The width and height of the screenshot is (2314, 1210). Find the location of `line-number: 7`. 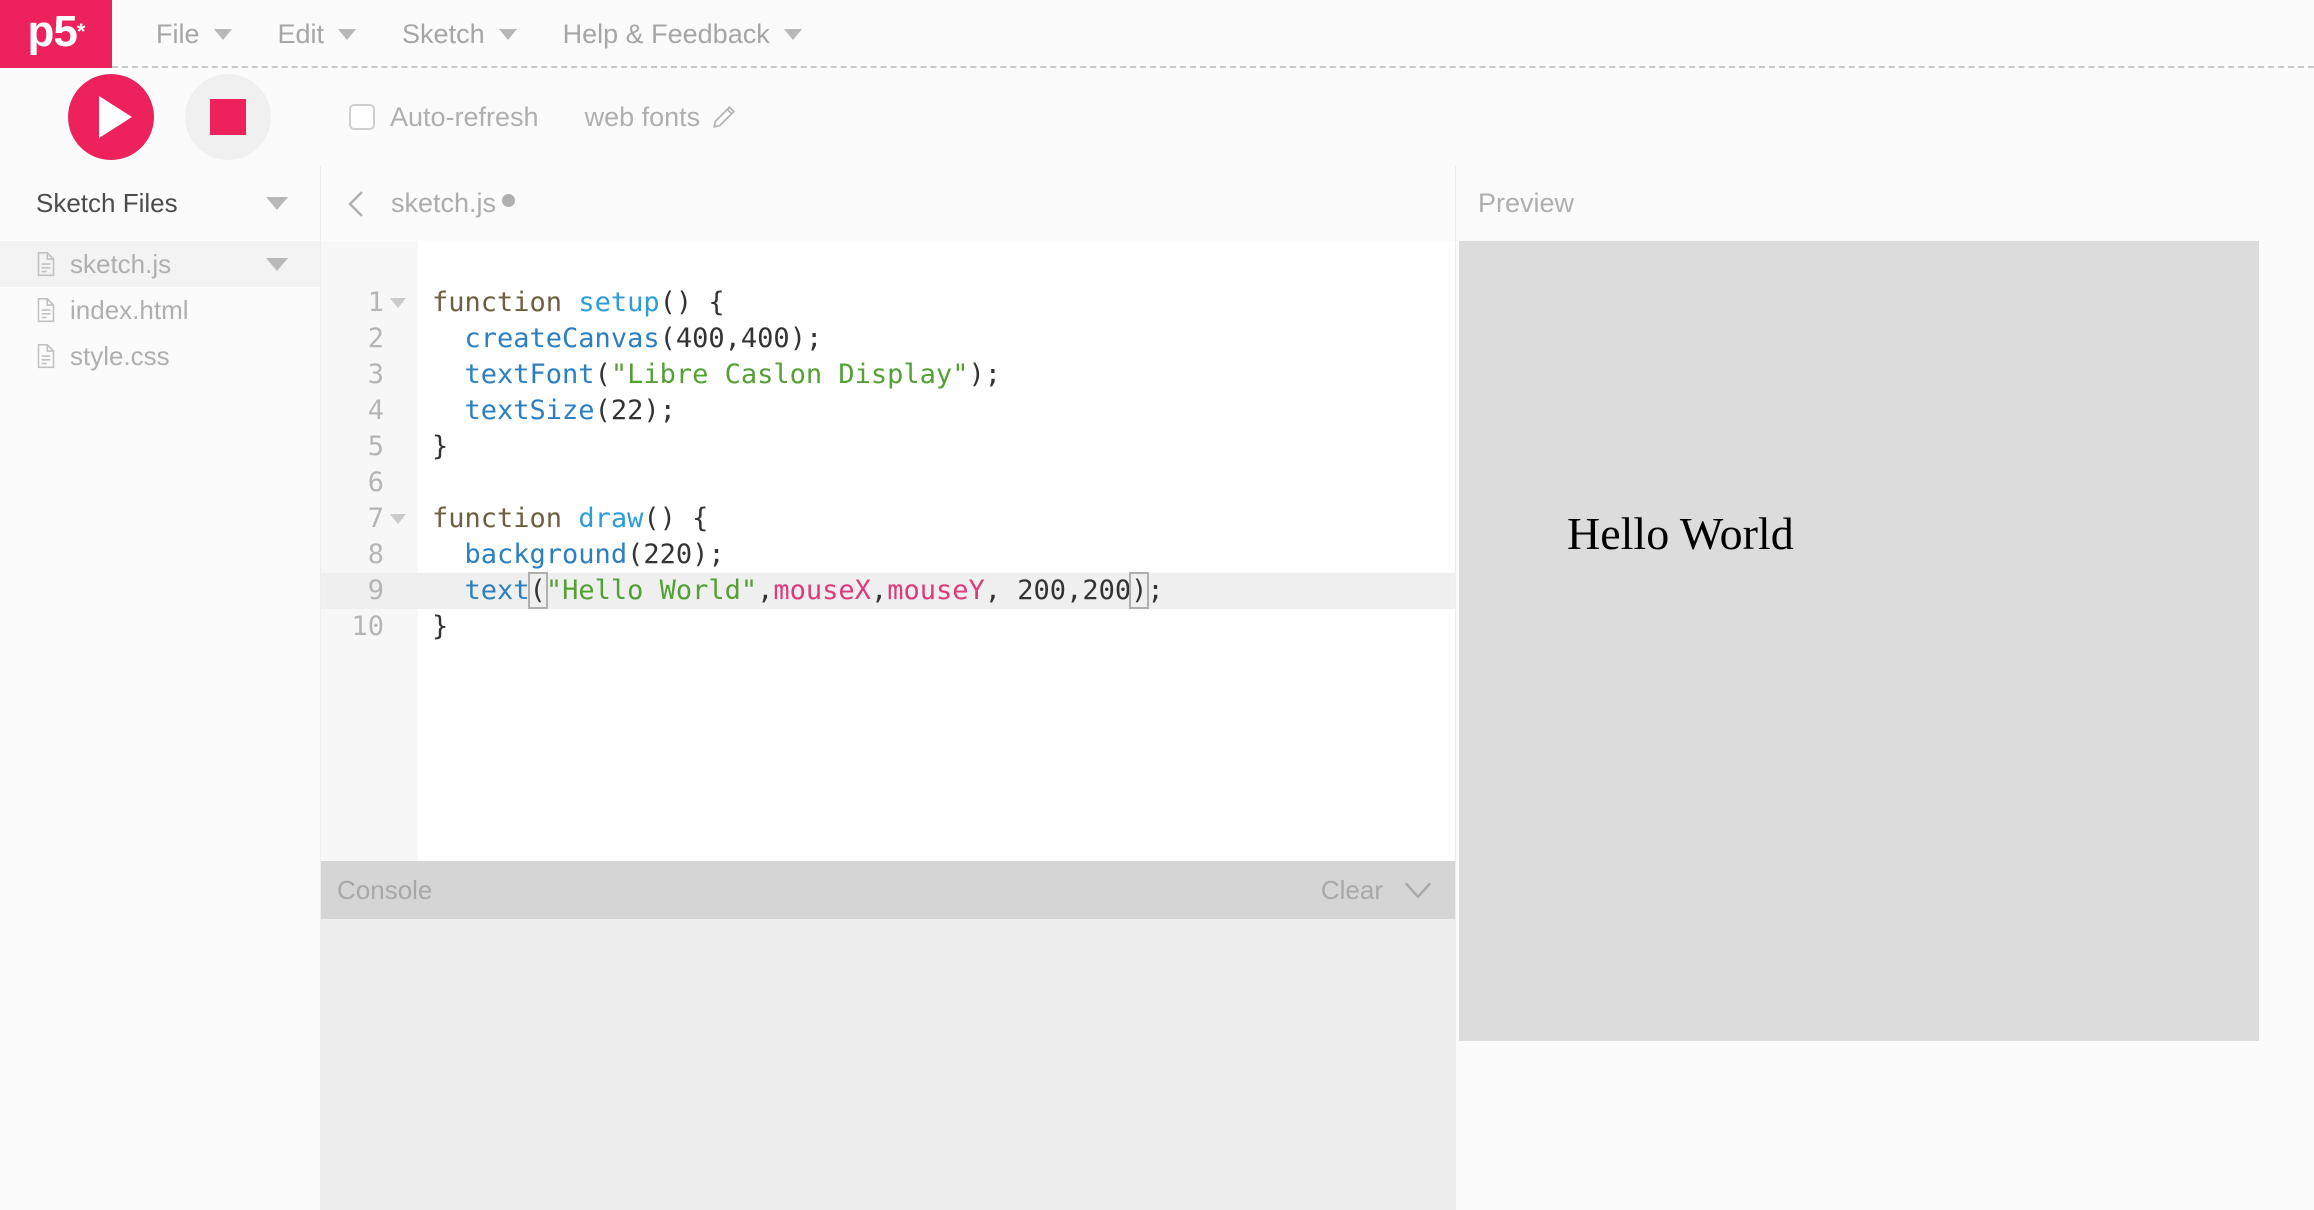

line-number: 7 is located at coordinates (375, 518).